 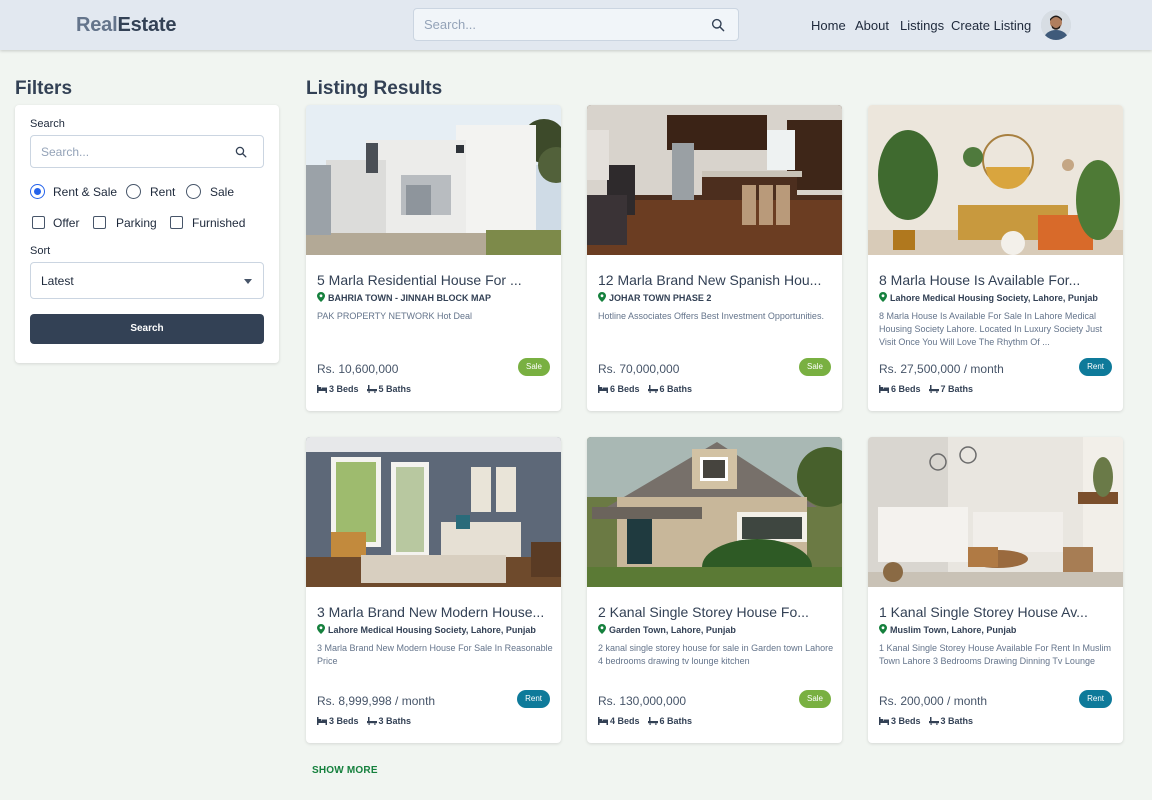 I want to click on checkbox-furnished-label: Furnished, so click(x=218, y=223).